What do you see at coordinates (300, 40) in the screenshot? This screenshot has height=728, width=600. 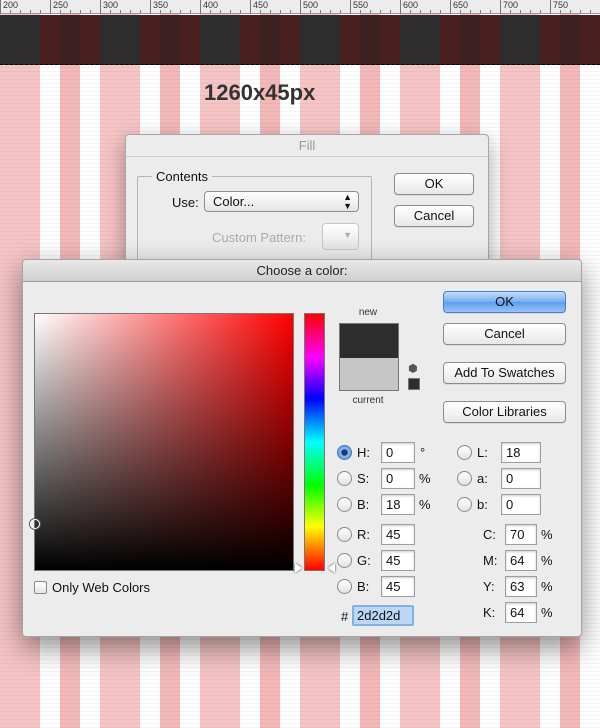 I see `canvas-header-band` at bounding box center [300, 40].